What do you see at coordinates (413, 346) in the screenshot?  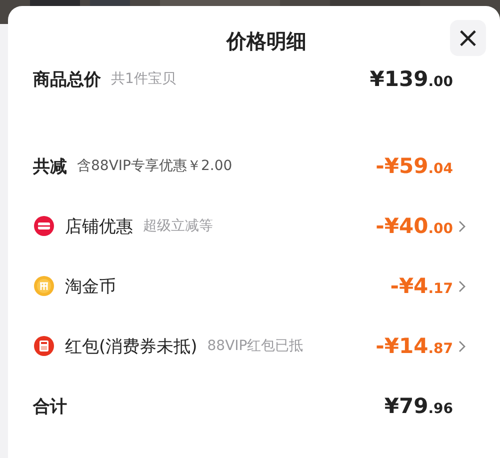 I see `price-amount: -¥14.87` at bounding box center [413, 346].